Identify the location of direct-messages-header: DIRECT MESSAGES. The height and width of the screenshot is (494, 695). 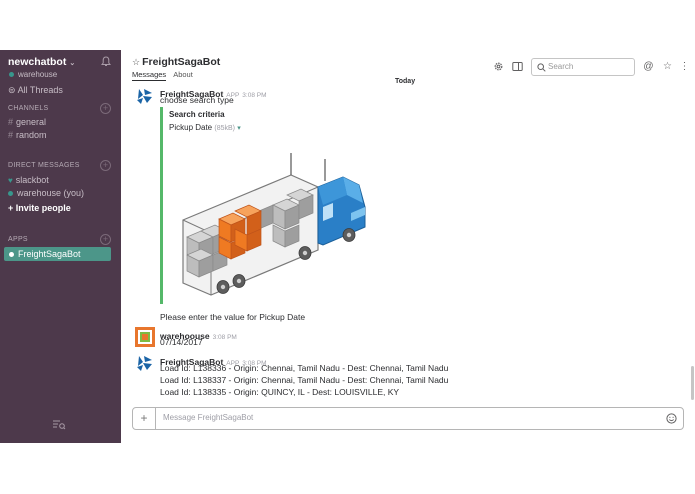
(44, 165).